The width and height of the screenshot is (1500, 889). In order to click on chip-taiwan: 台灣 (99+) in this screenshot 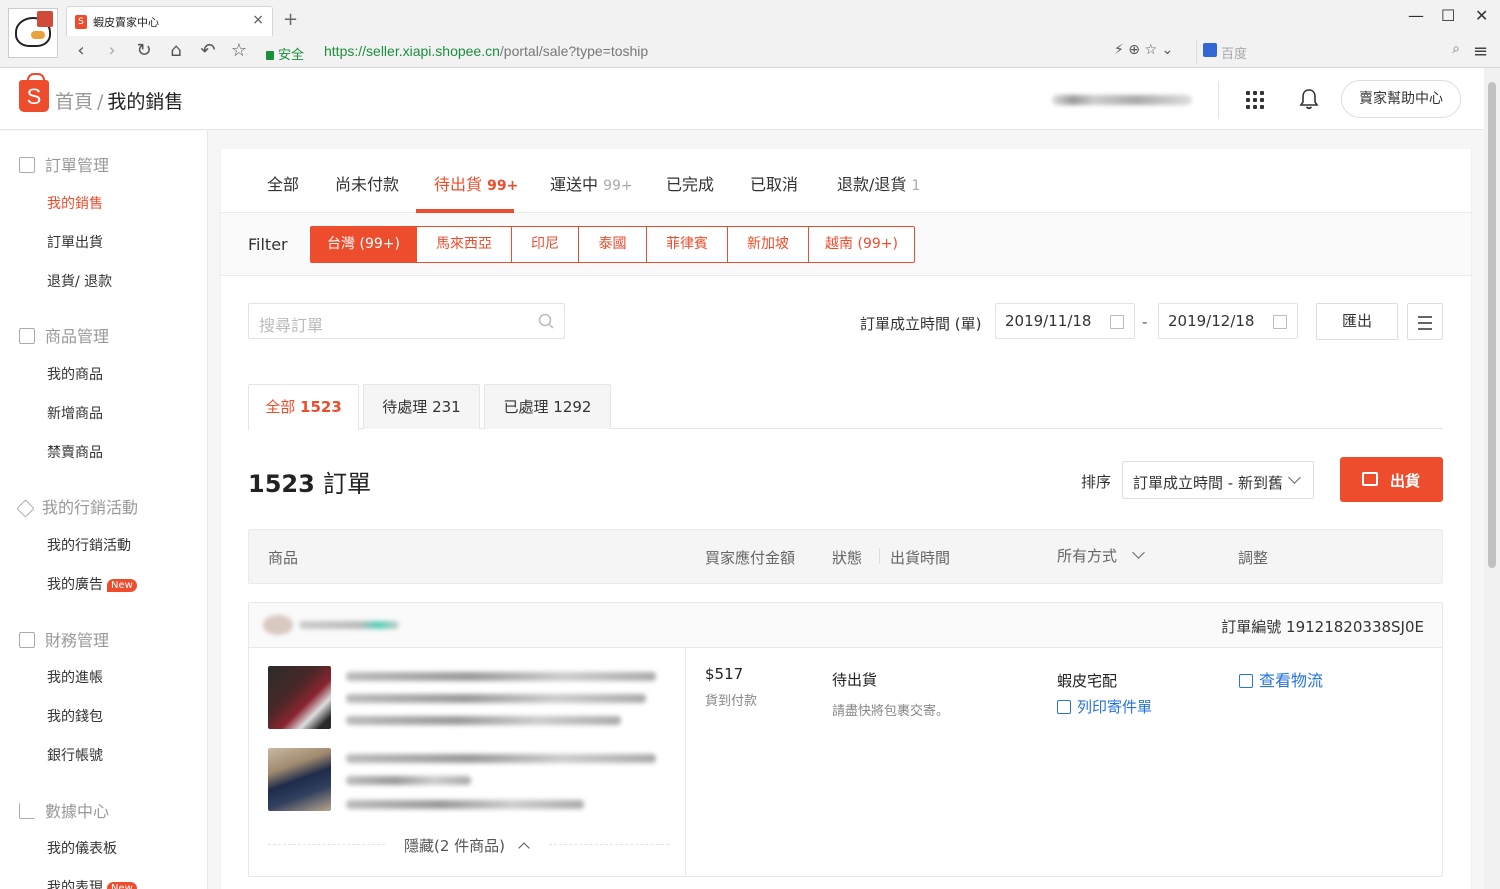, I will do `click(363, 244)`.